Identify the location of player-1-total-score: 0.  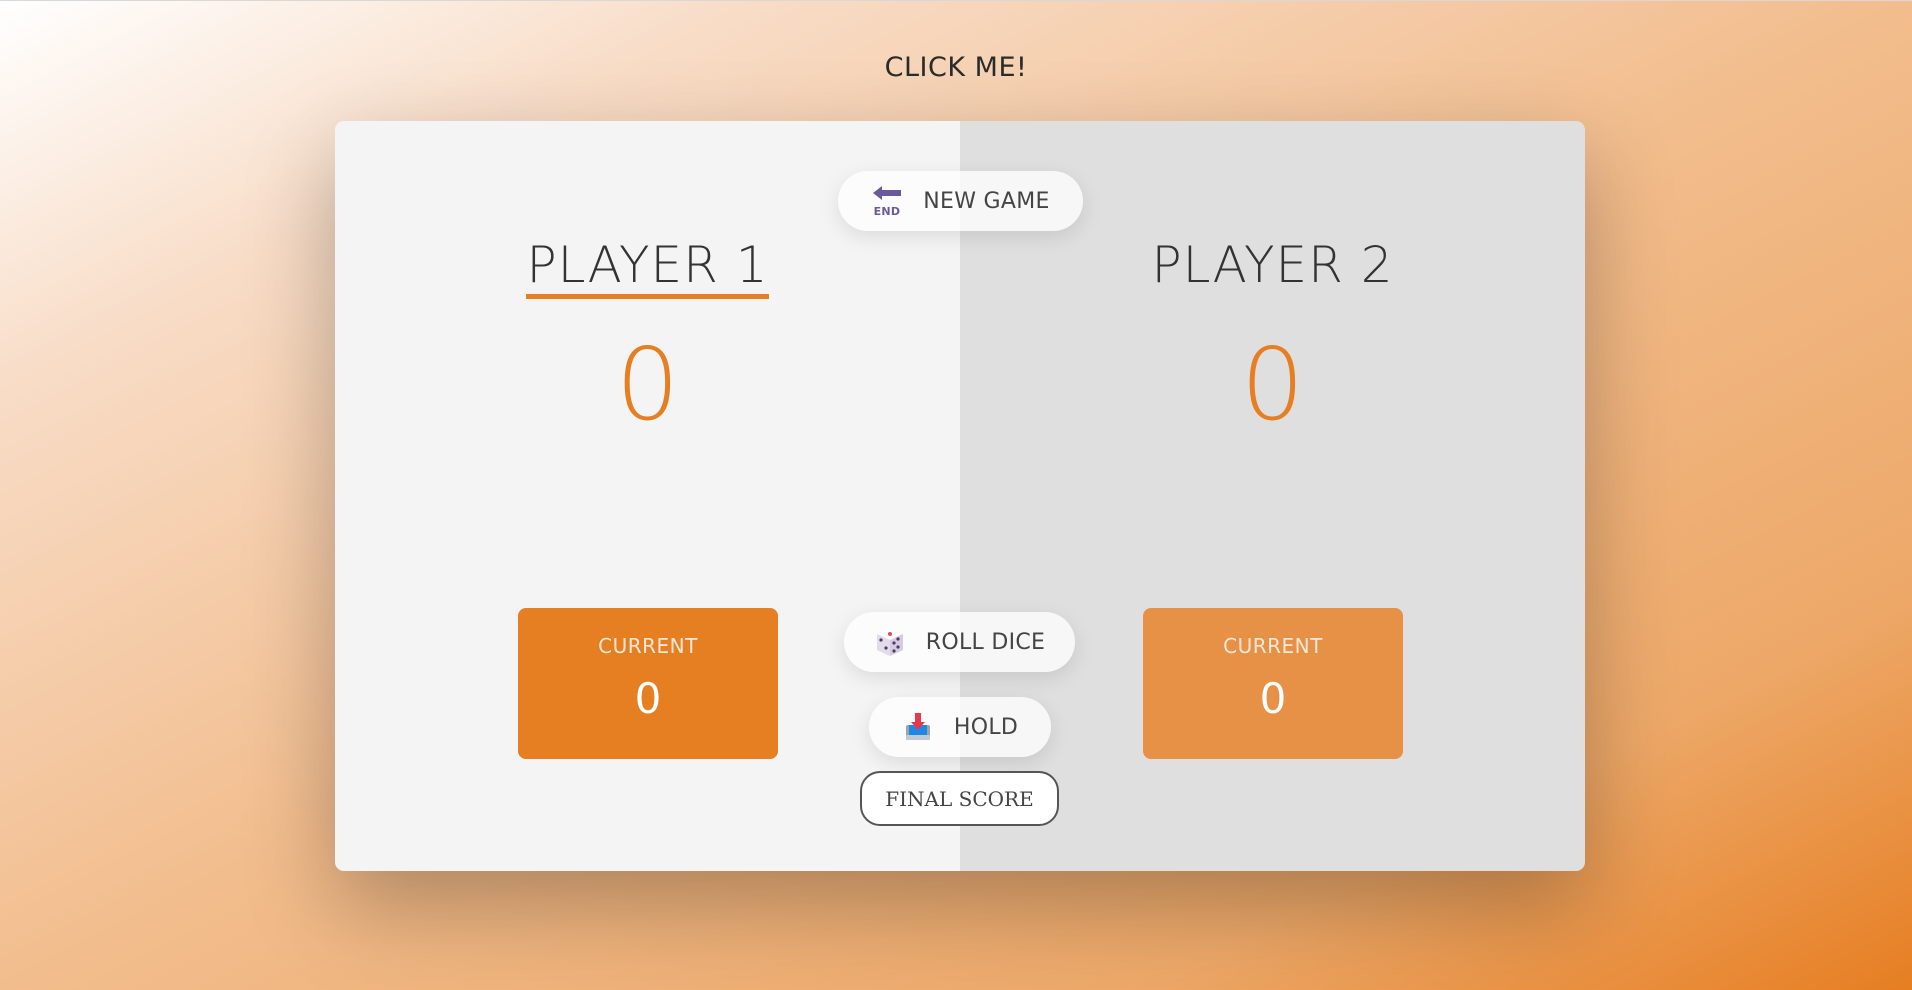
(647, 384).